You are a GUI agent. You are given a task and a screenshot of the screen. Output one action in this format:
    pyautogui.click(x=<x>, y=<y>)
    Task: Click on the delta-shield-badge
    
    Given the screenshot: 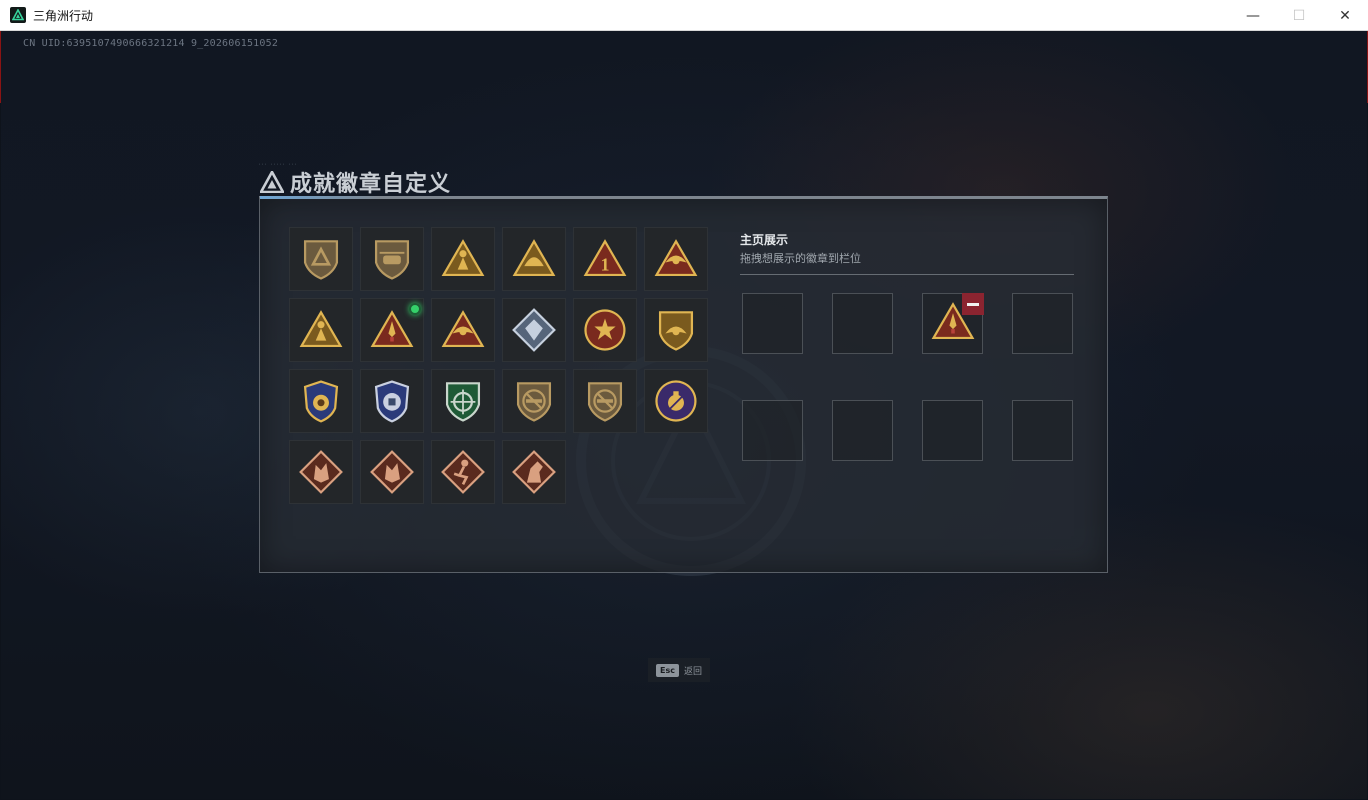 What is the action you would take?
    pyautogui.click(x=321, y=259)
    